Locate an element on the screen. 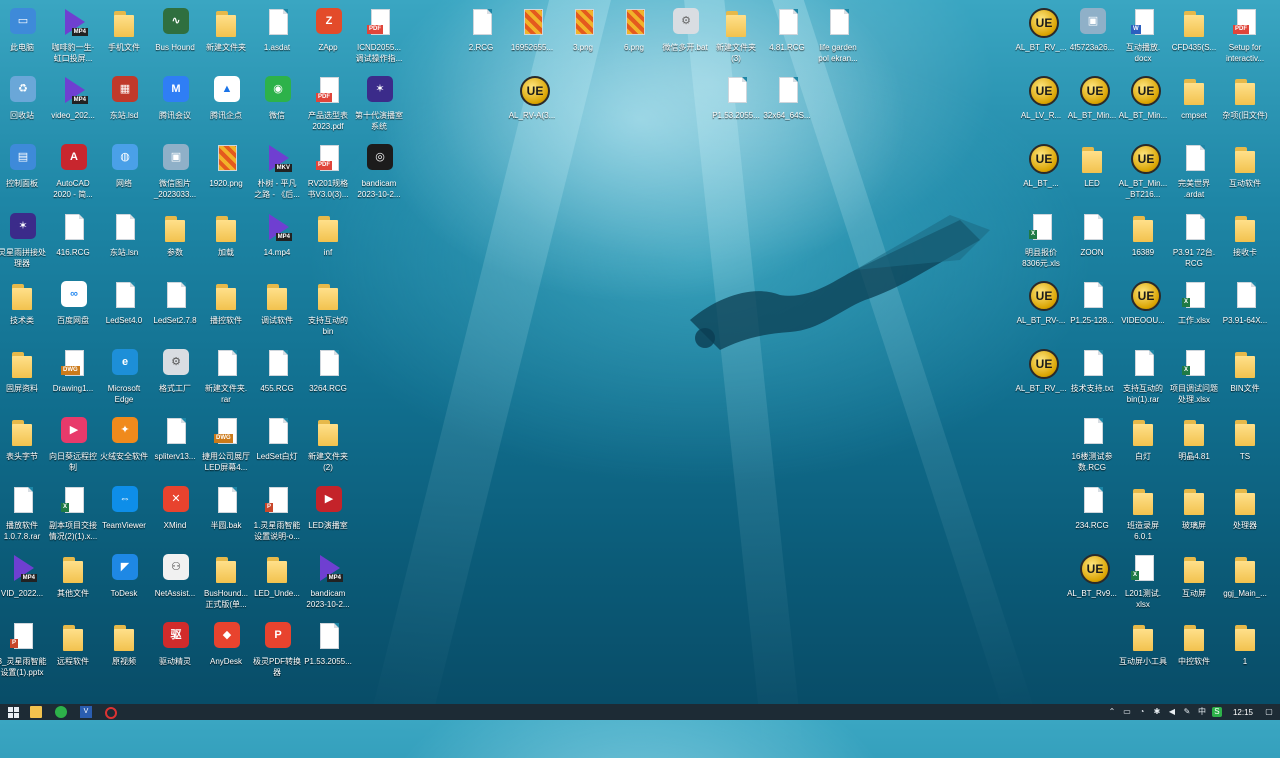 The height and width of the screenshot is (758, 1280). app-glyph: ▤ is located at coordinates (23, 157).